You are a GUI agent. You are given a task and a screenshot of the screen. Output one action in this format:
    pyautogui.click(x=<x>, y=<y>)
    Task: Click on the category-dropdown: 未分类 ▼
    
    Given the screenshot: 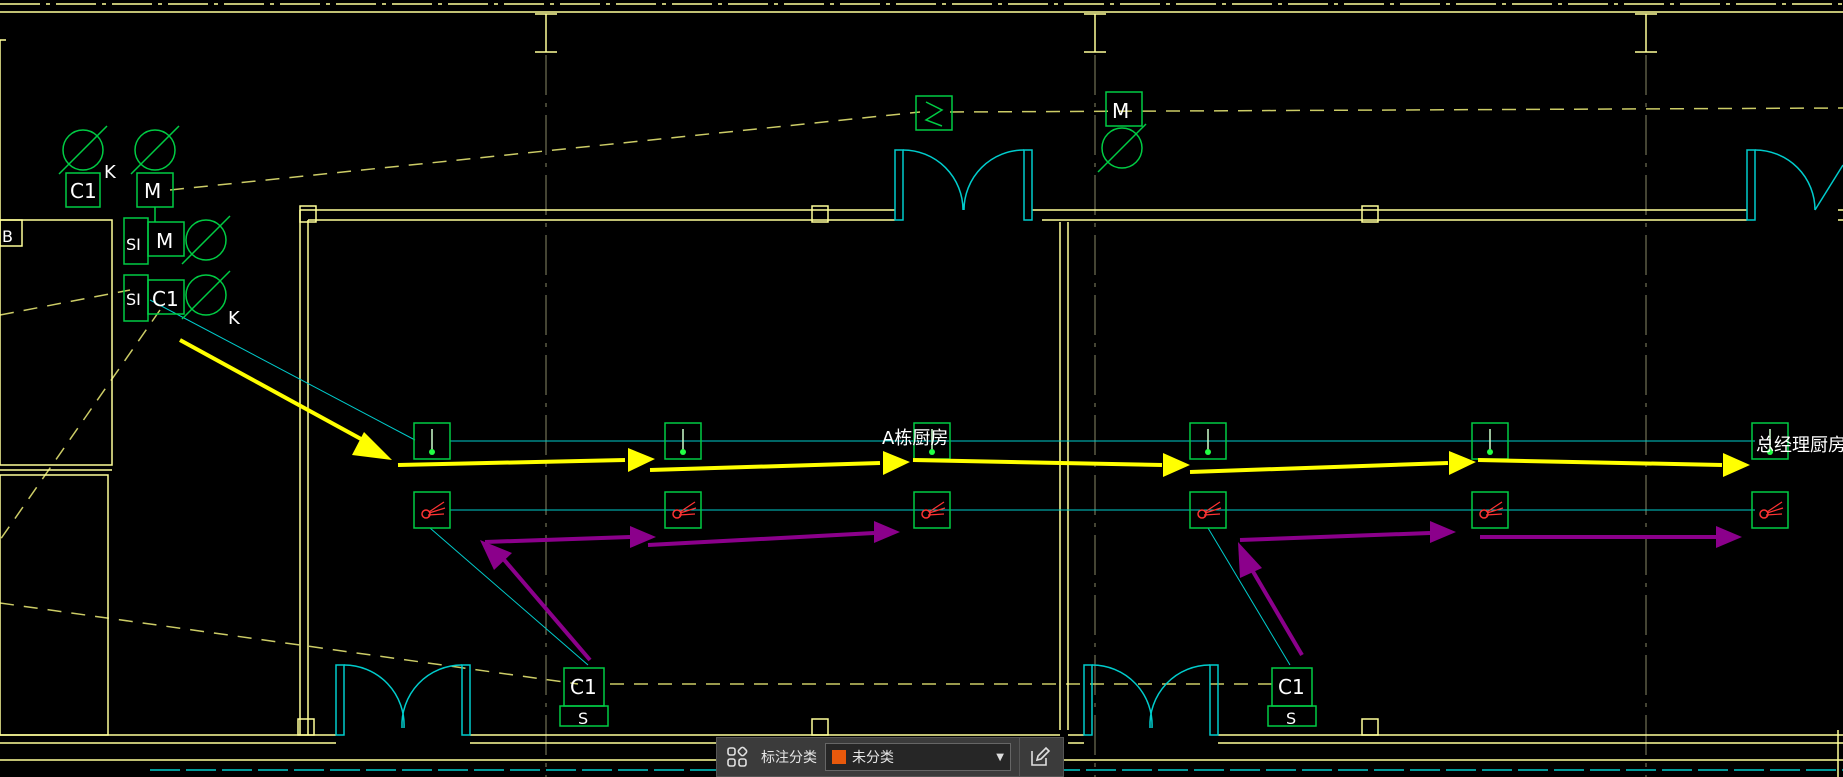 What is the action you would take?
    pyautogui.click(x=918, y=757)
    